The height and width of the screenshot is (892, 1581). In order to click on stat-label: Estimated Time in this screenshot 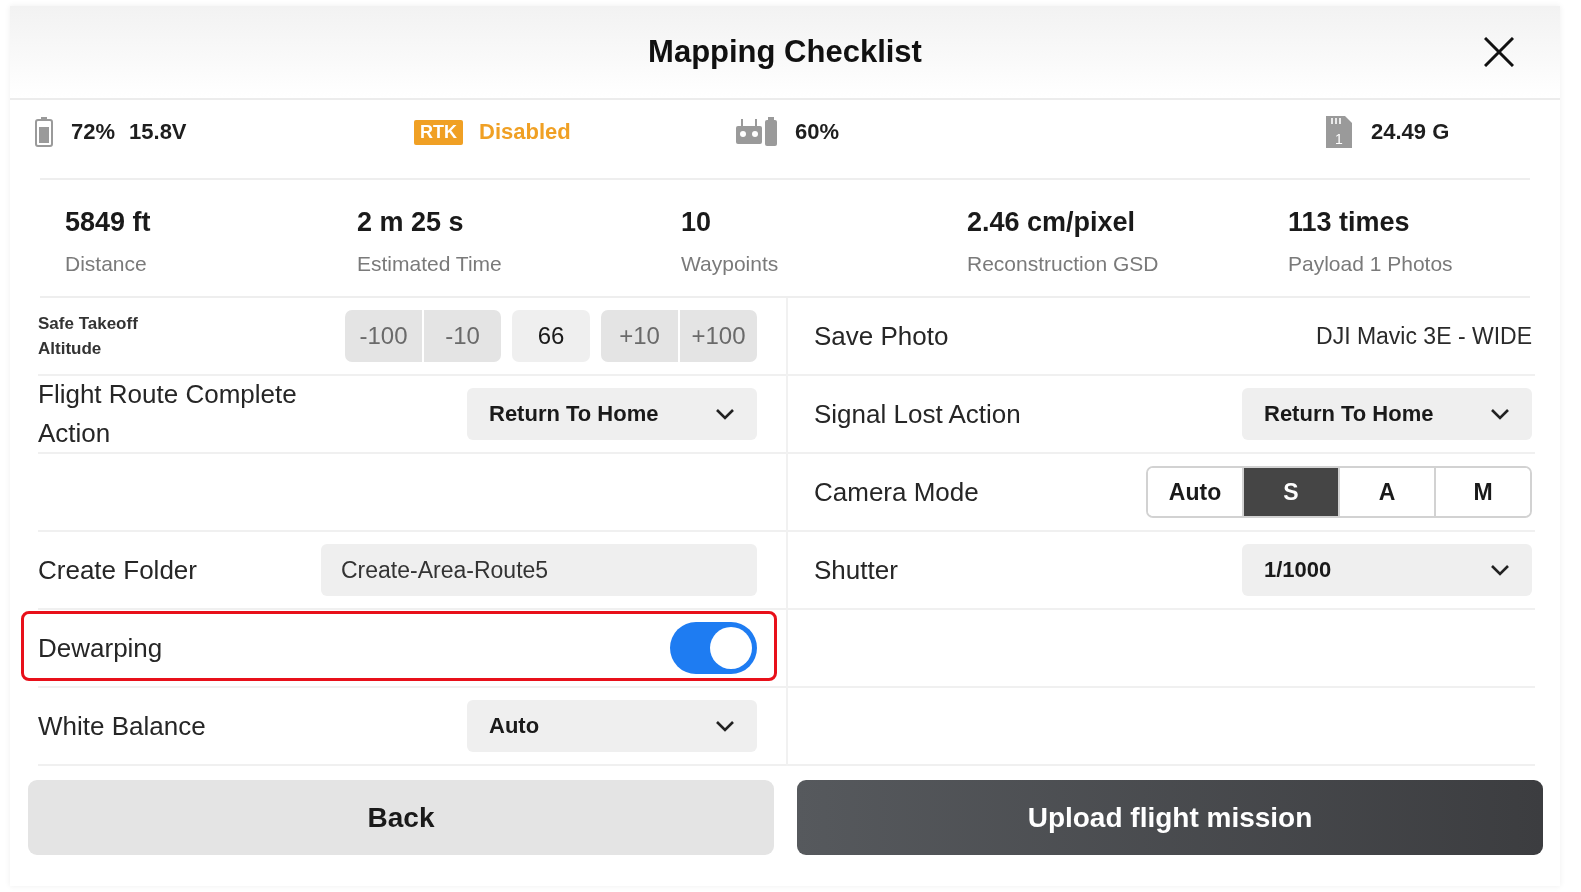, I will do `click(429, 263)`.